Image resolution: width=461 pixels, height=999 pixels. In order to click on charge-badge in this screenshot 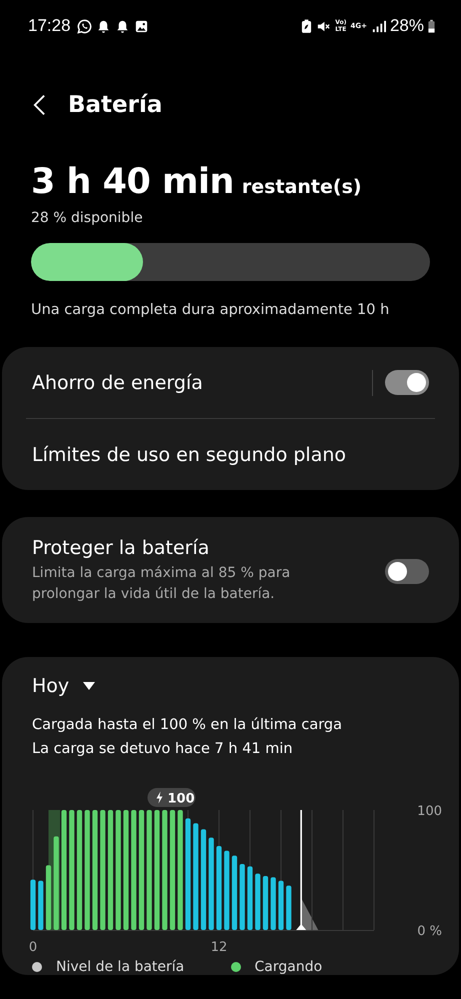, I will do `click(172, 797)`.